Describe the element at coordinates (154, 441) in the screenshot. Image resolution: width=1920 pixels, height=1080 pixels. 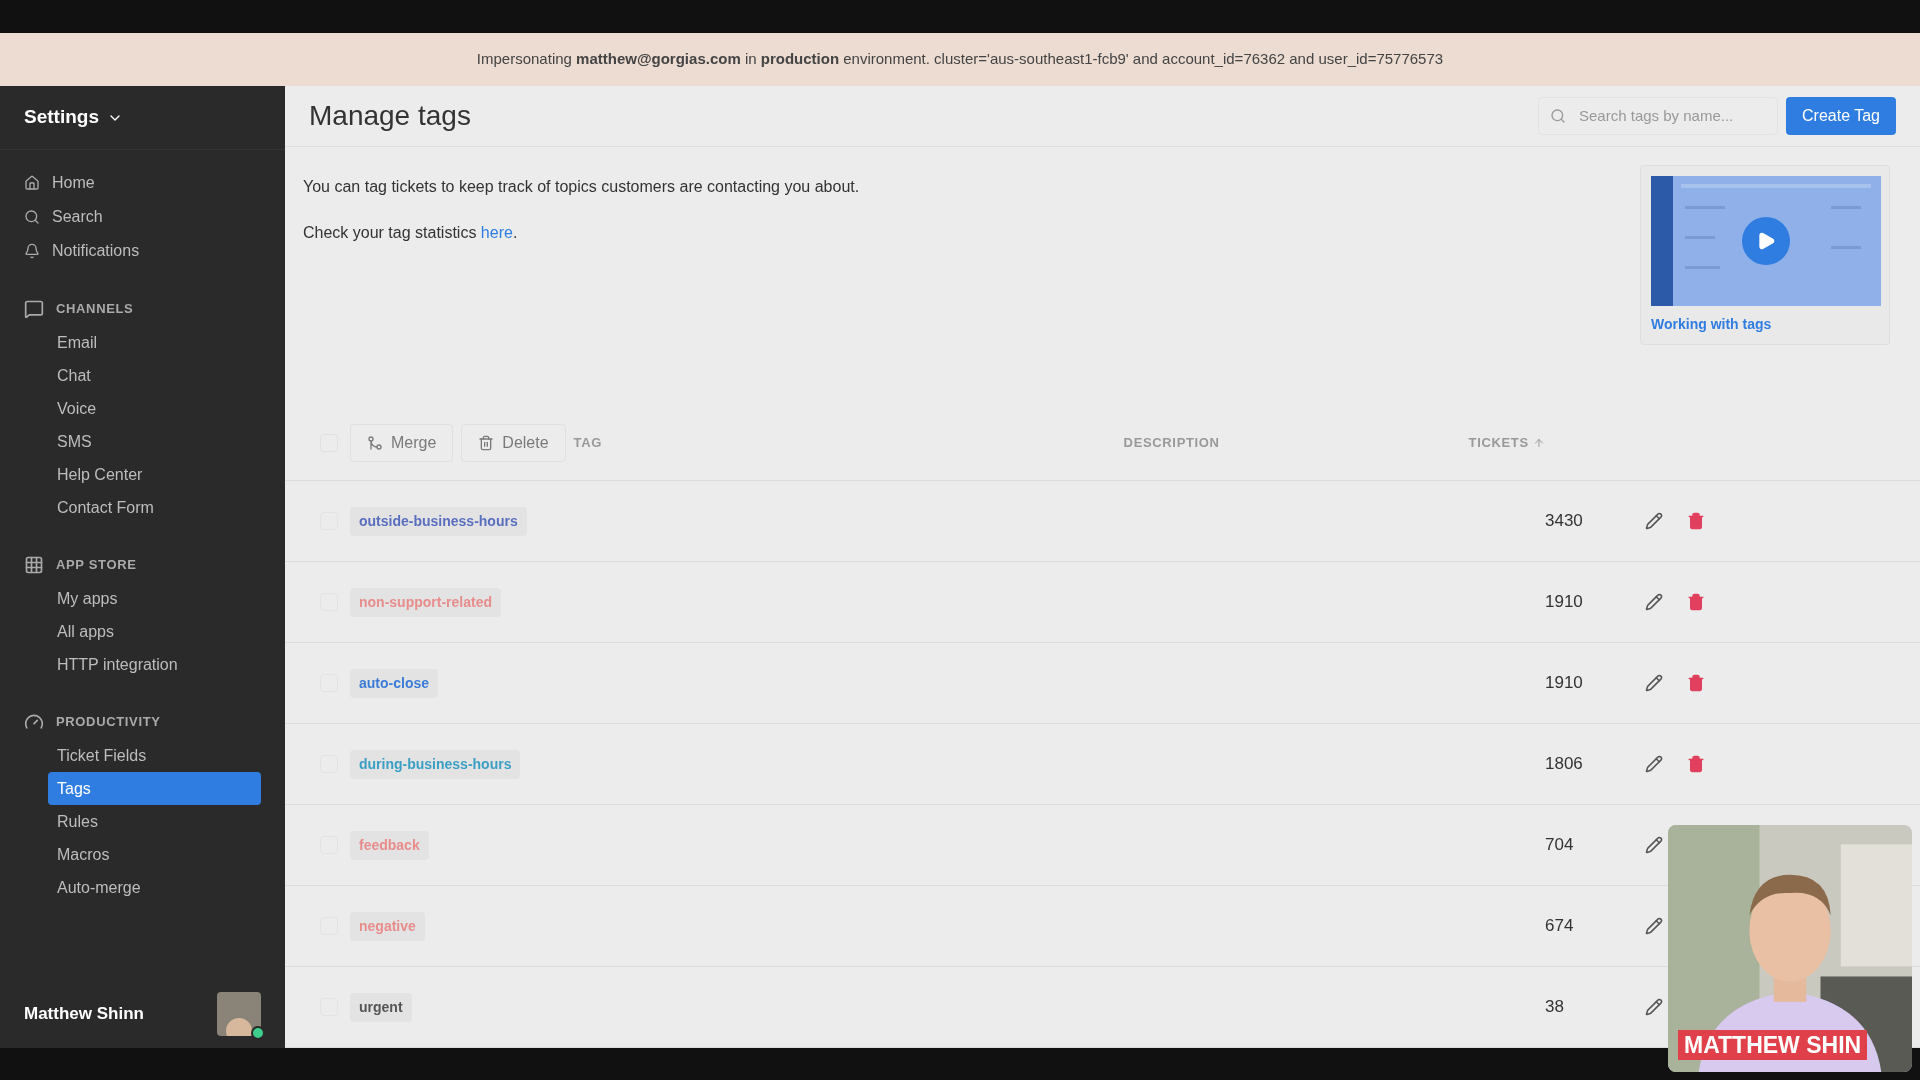
I see `nav-item: SMS` at that location.